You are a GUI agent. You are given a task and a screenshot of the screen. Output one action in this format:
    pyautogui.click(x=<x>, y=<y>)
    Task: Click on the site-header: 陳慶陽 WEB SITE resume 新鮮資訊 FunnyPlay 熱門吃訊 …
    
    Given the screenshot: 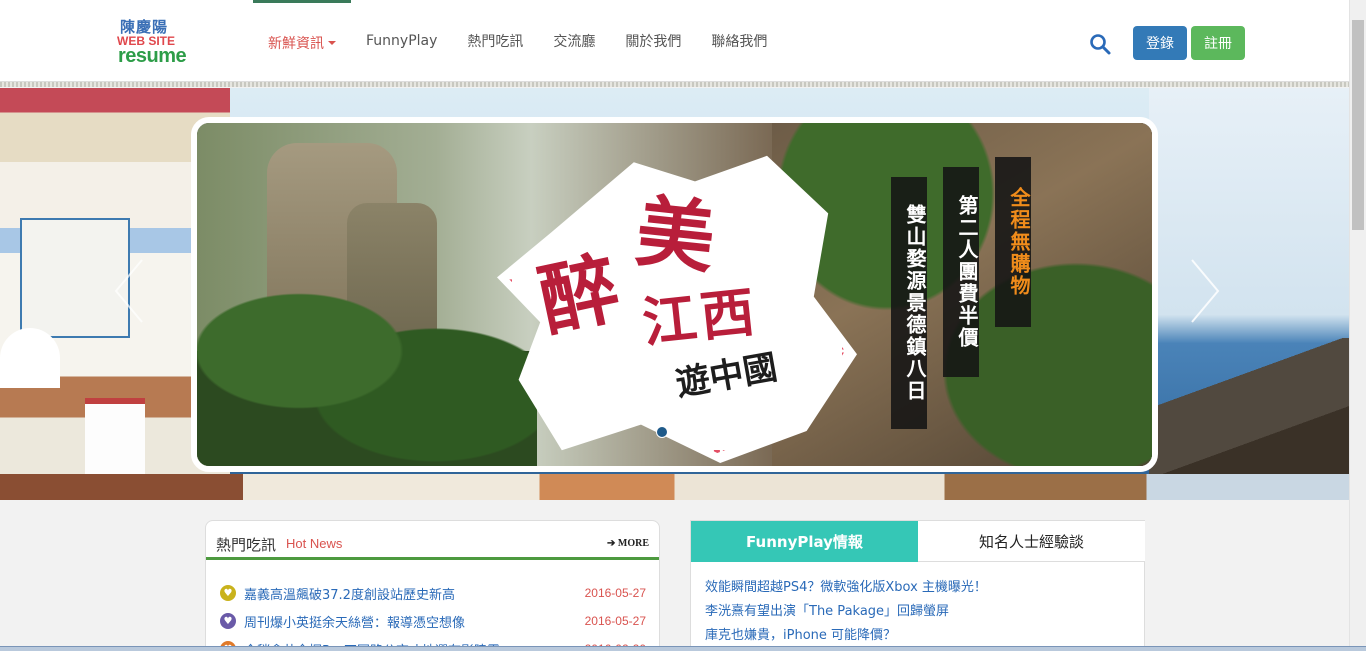 What is the action you would take?
    pyautogui.click(x=674, y=43)
    